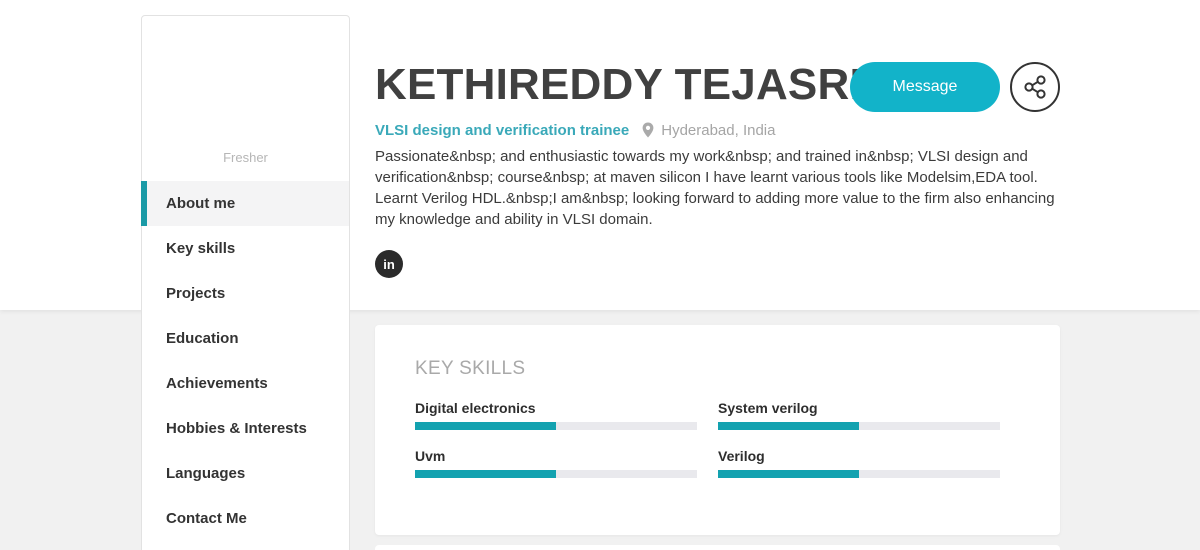 This screenshot has height=550, width=1200. What do you see at coordinates (245, 518) in the screenshot?
I see `sidebar-item-contact-me: Contact Me` at bounding box center [245, 518].